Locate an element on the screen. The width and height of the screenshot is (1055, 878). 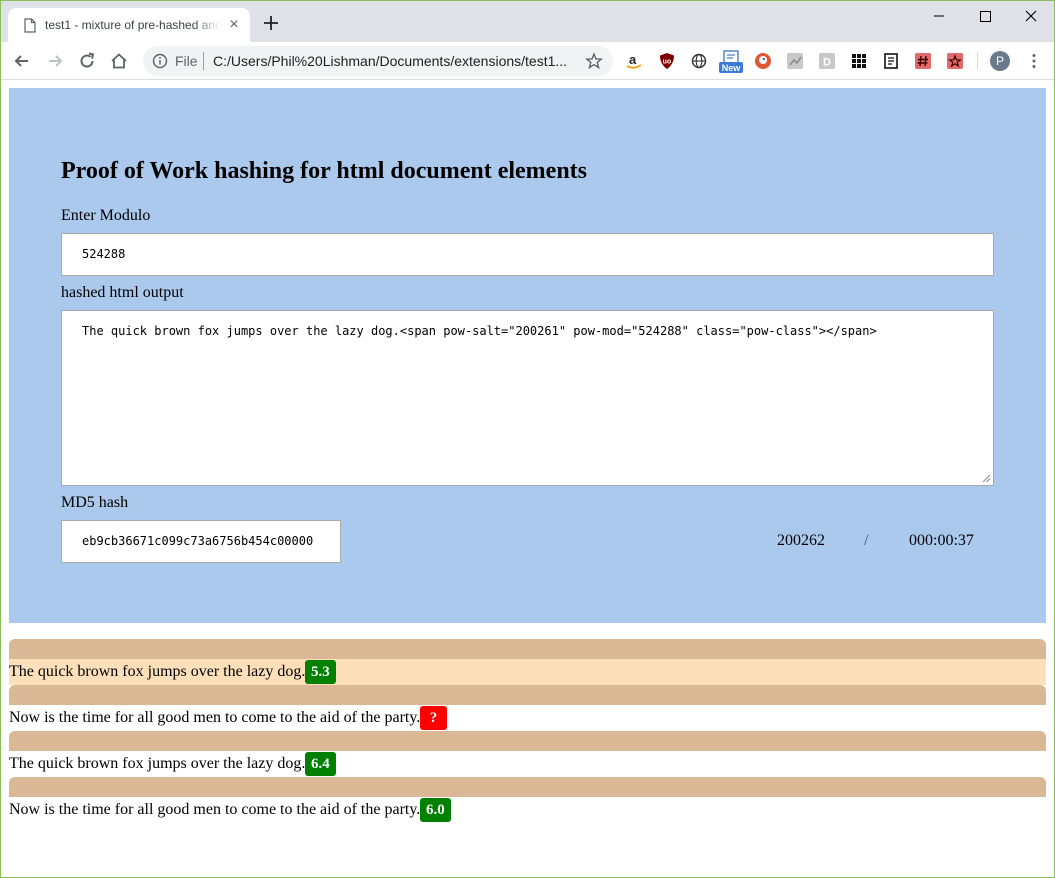
url-separator is located at coordinates (203, 61).